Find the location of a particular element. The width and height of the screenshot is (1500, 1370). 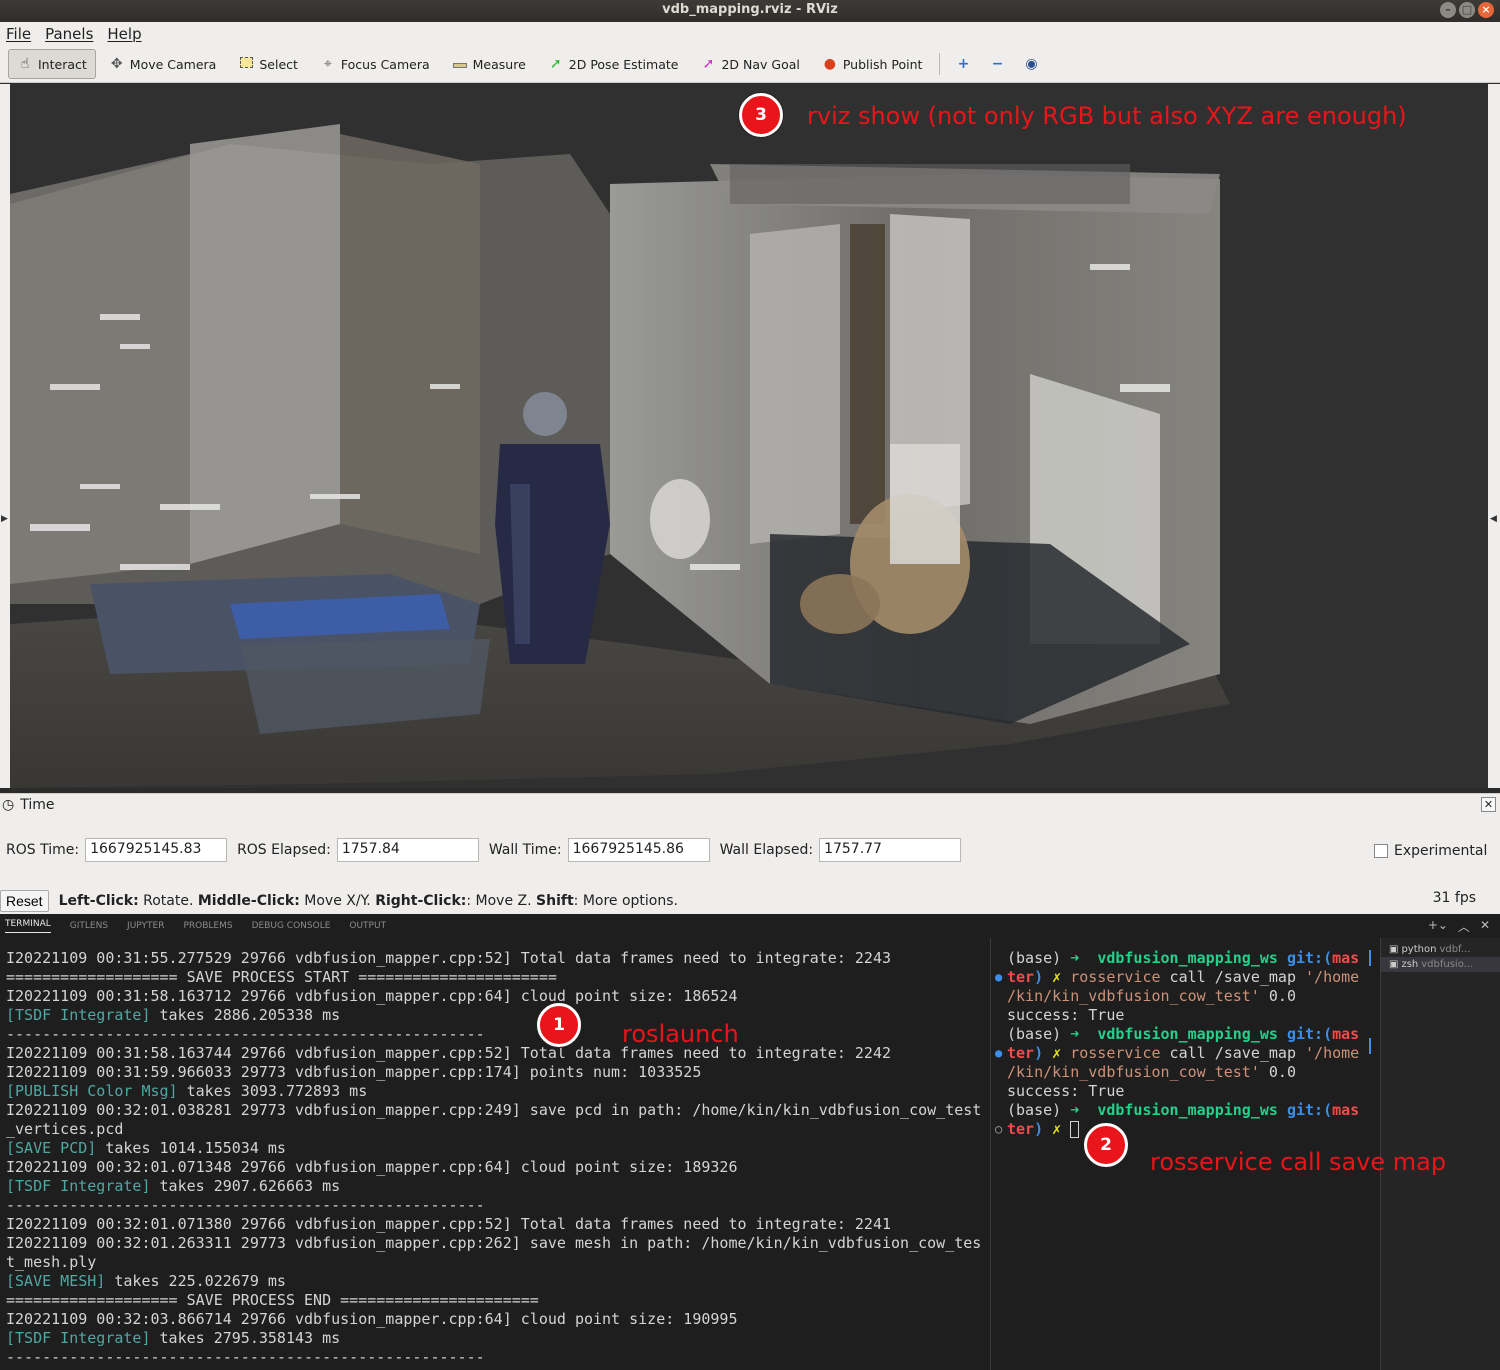

fps-readout: 31 fps is located at coordinates (1454, 898).